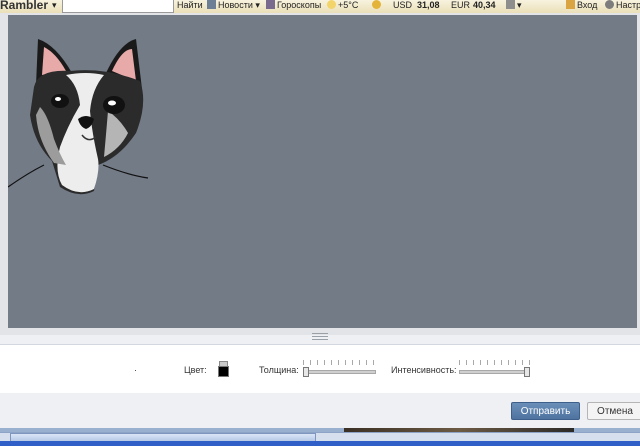 The width and height of the screenshot is (640, 446). I want to click on cancel-button: Отмена, so click(613, 411).